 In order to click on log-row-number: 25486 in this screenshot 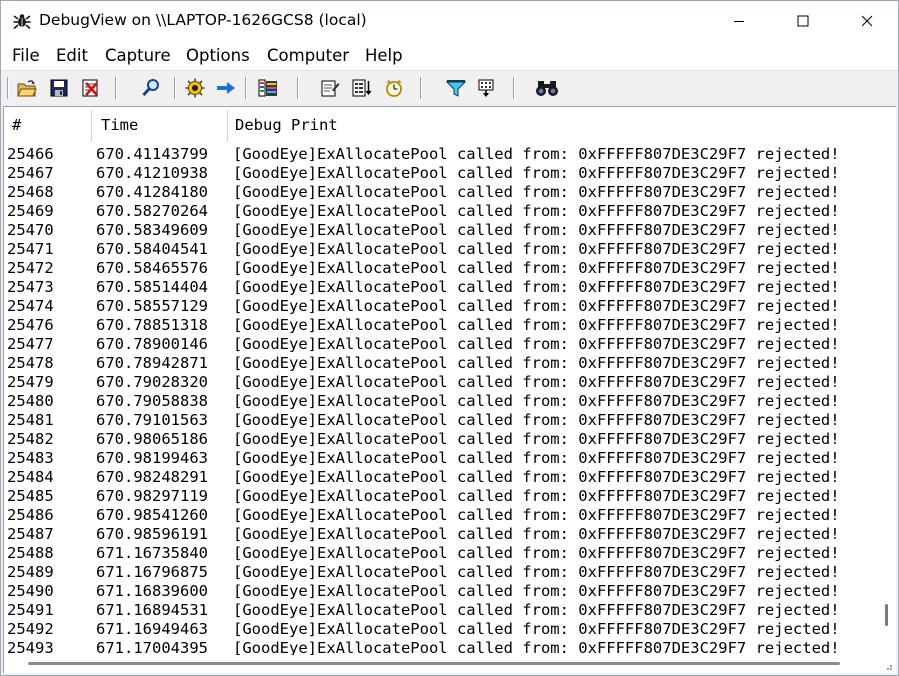, I will do `click(30, 515)`.